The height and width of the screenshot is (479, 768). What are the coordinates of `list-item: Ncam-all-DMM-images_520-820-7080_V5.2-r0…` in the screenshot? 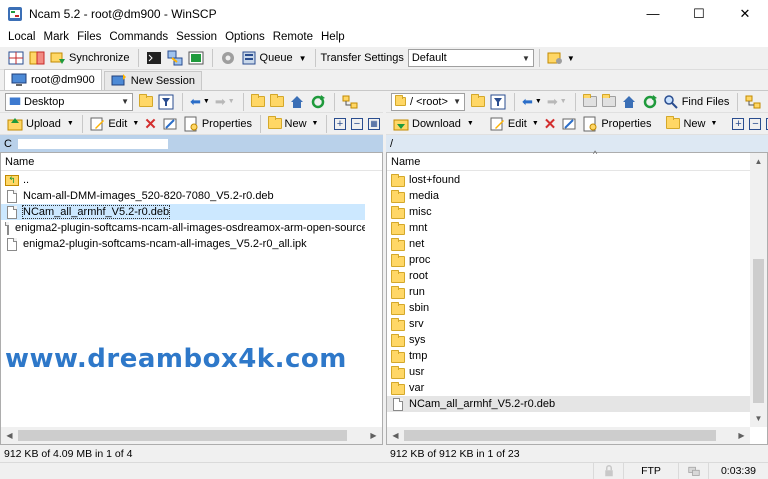 It's located at (183, 196).